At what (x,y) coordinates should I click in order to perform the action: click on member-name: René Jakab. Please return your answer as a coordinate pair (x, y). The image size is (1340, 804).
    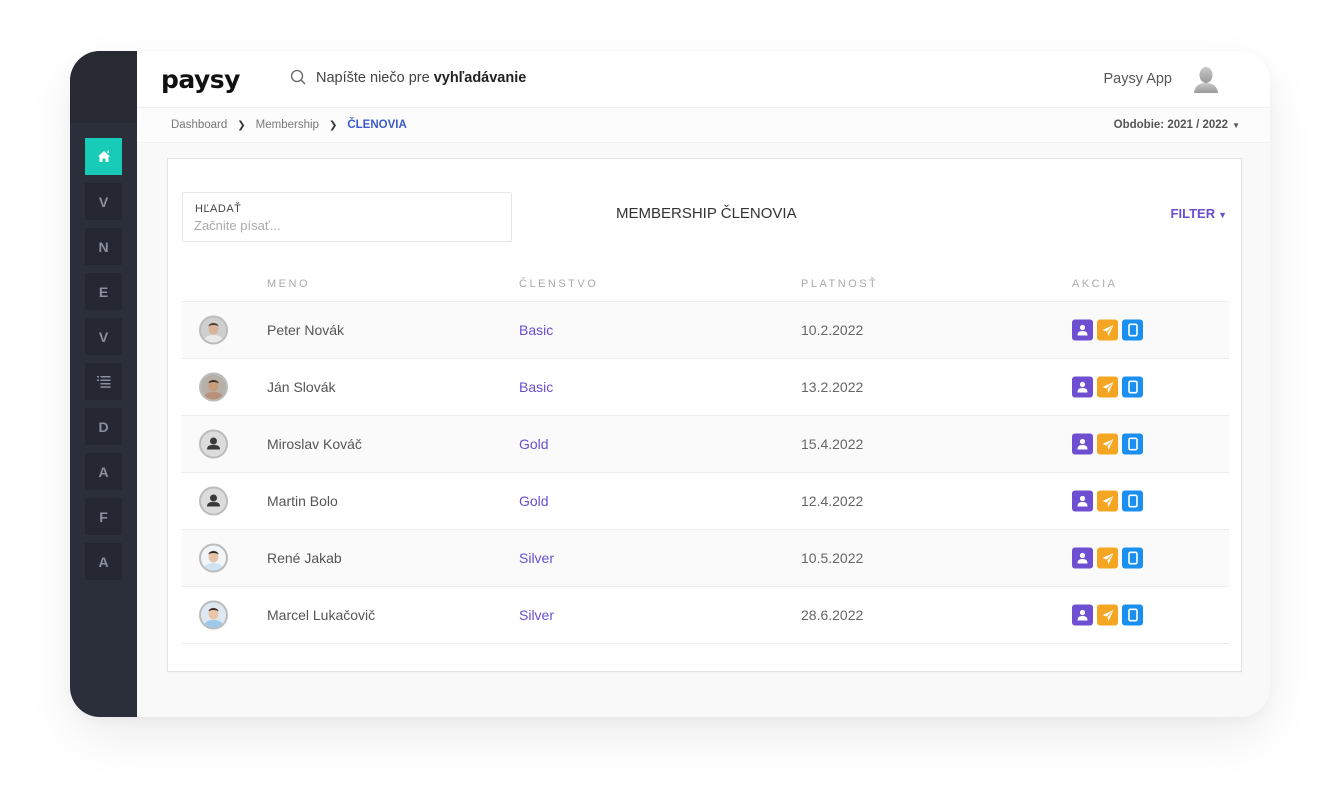
    Looking at the image, I should click on (304, 558).